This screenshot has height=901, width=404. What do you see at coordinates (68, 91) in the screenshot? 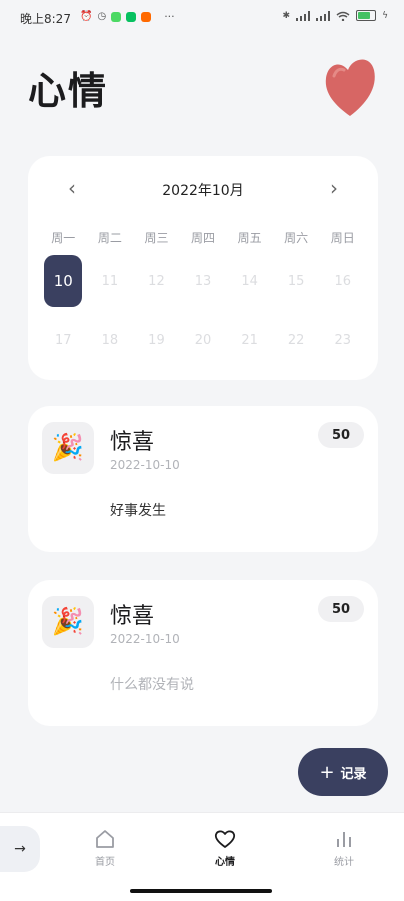
I see `page-title: 心情` at bounding box center [68, 91].